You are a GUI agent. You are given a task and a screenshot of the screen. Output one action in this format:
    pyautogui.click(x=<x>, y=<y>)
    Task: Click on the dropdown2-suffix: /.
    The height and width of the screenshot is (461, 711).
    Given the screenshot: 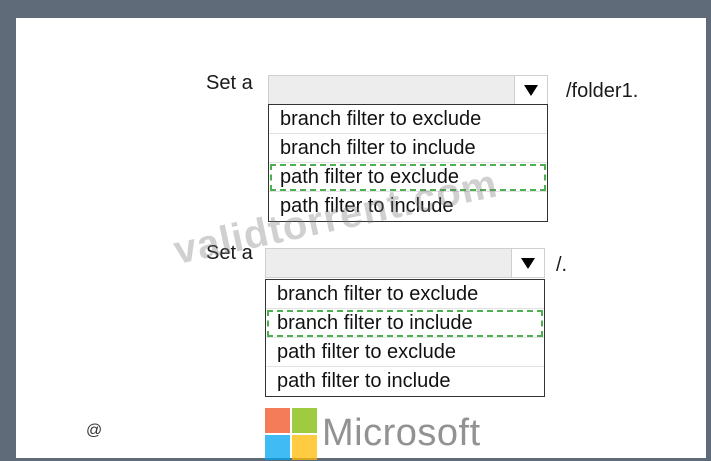 What is the action you would take?
    pyautogui.click(x=562, y=265)
    